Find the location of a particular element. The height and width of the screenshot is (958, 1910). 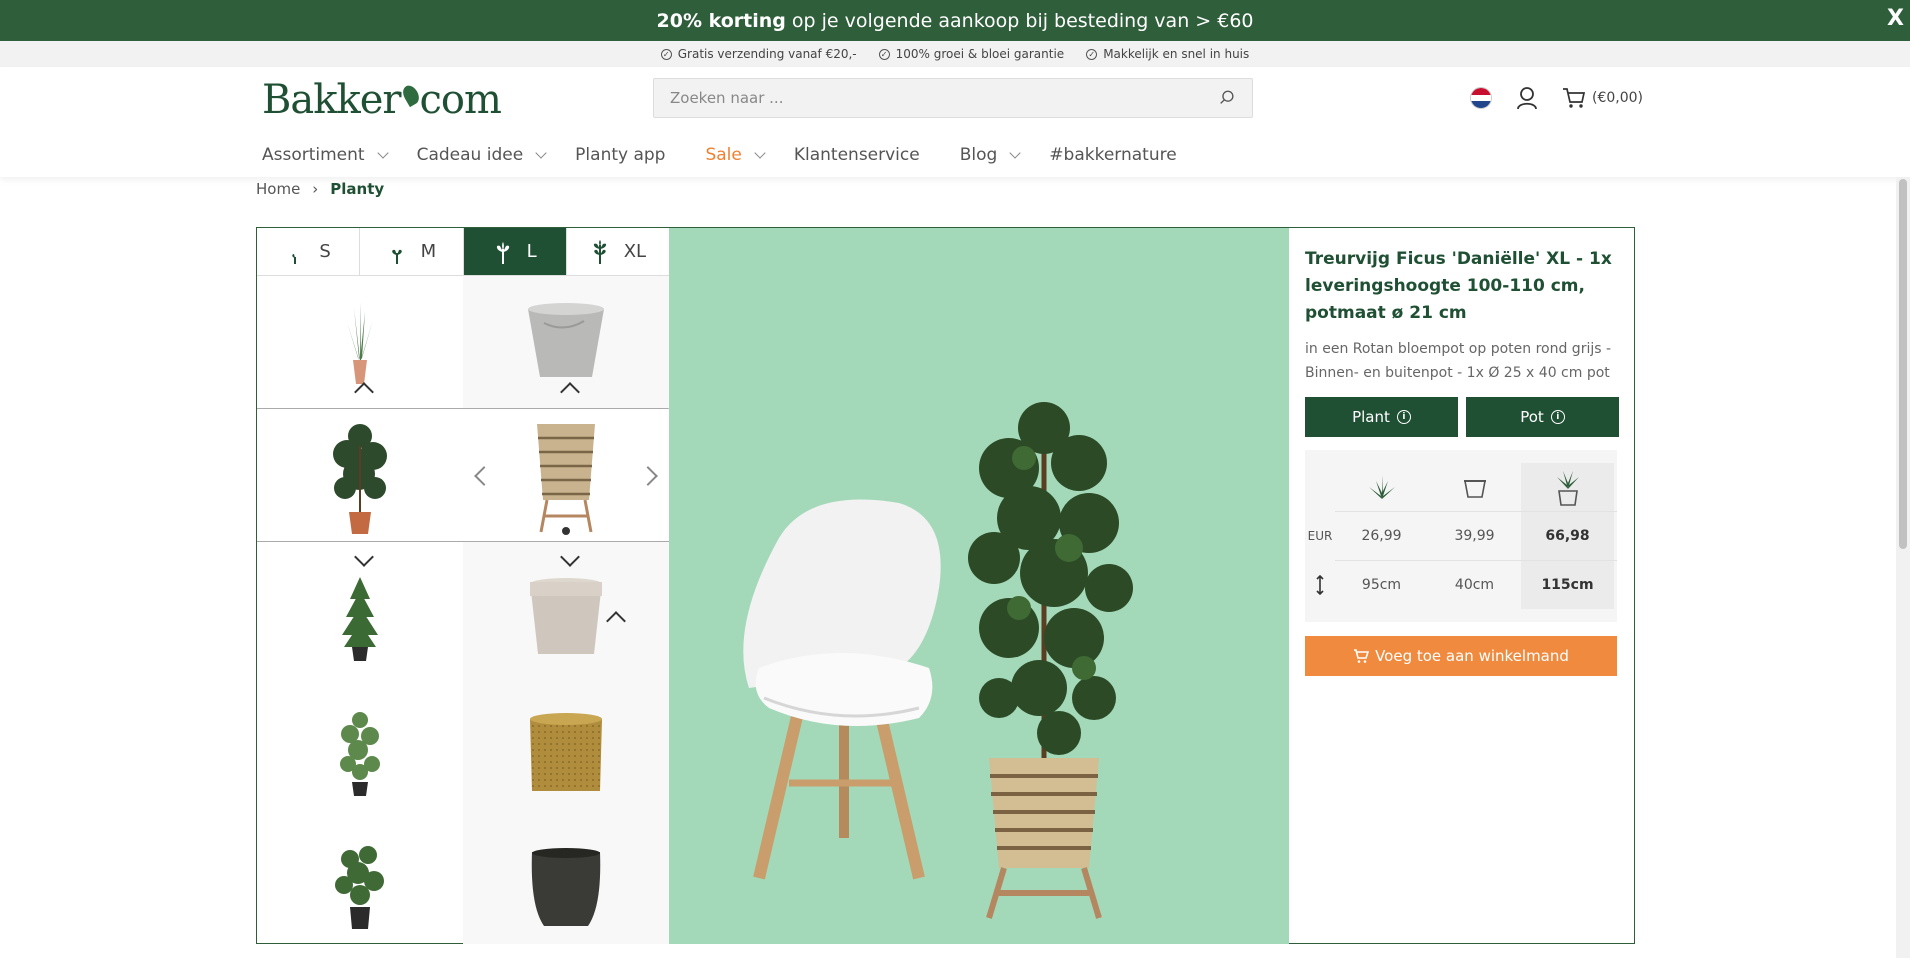

close-promo-button: X is located at coordinates (1895, 18).